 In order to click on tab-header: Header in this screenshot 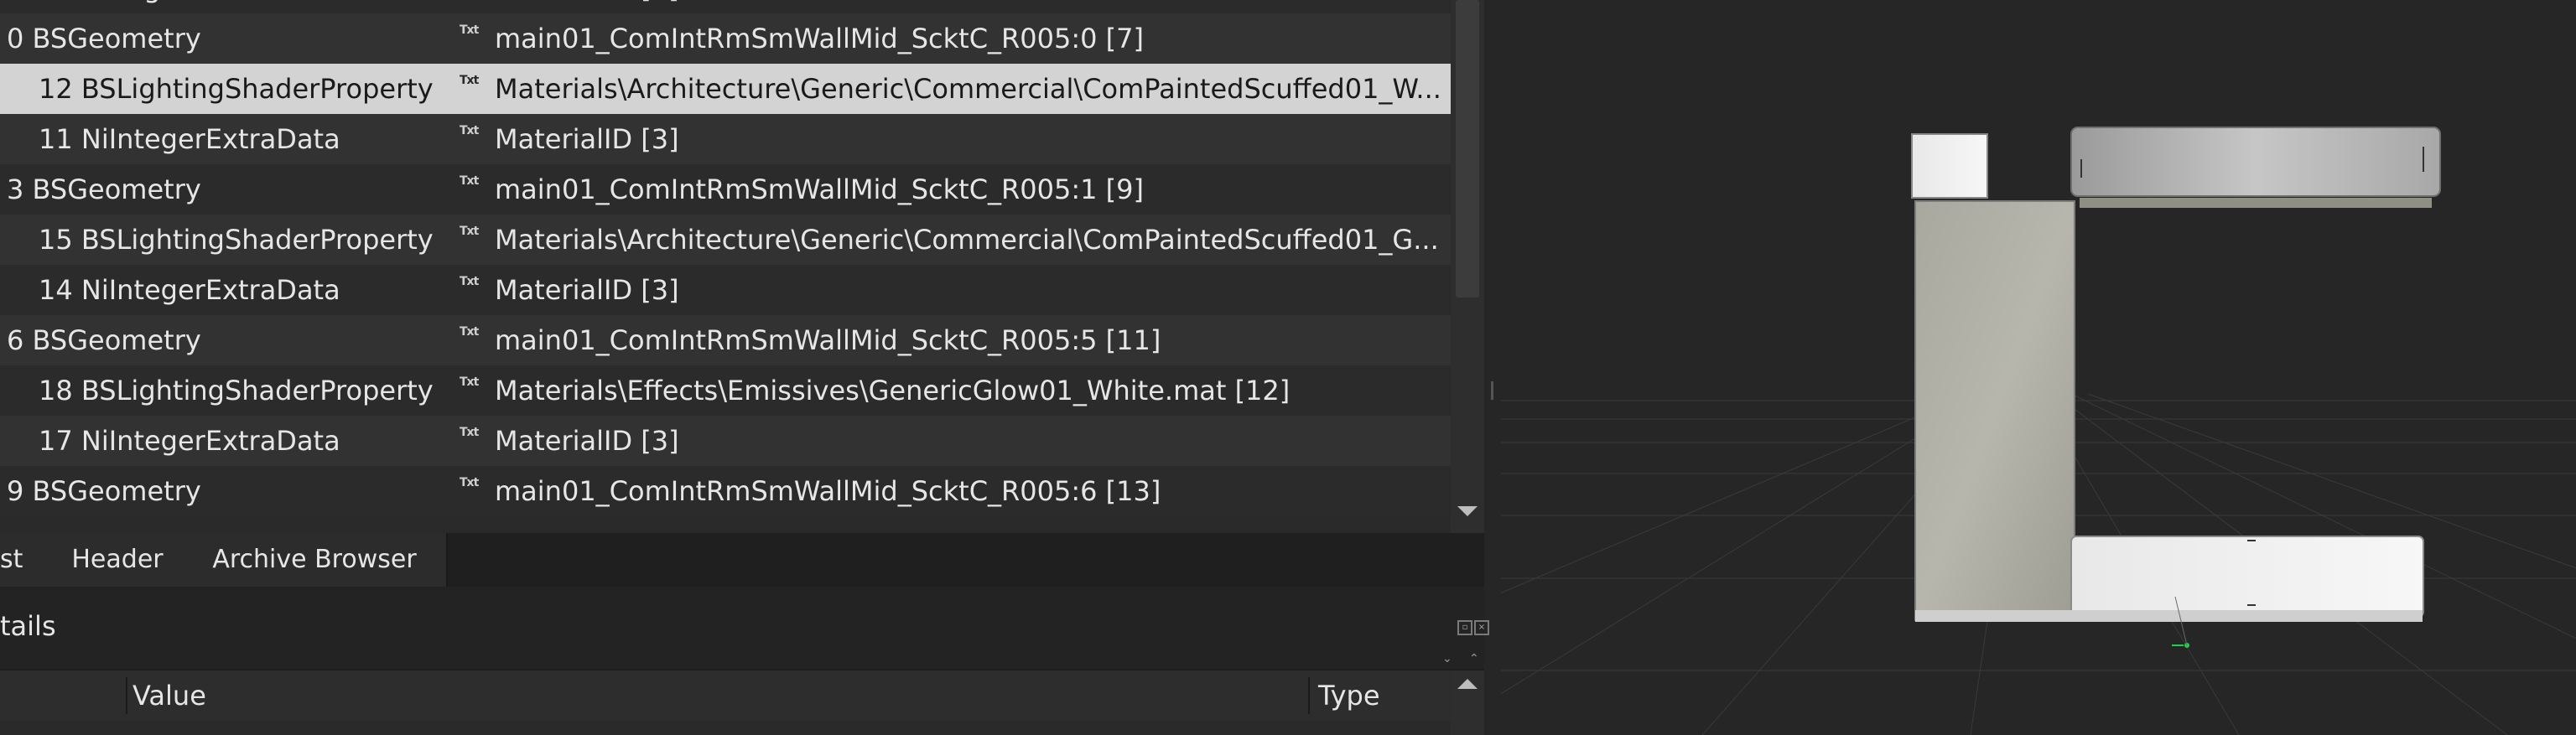, I will do `click(118, 560)`.